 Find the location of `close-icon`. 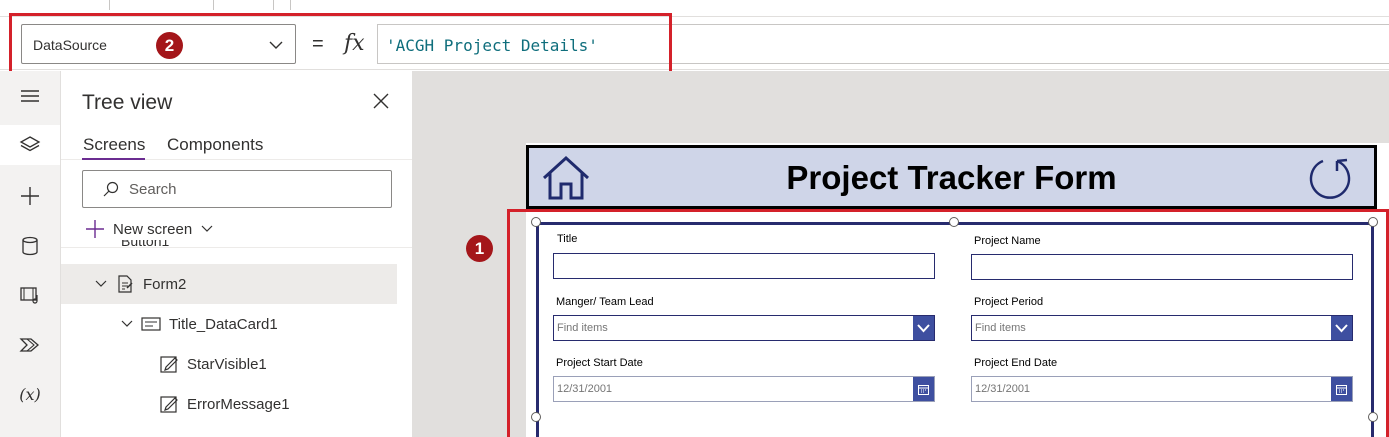

close-icon is located at coordinates (381, 101).